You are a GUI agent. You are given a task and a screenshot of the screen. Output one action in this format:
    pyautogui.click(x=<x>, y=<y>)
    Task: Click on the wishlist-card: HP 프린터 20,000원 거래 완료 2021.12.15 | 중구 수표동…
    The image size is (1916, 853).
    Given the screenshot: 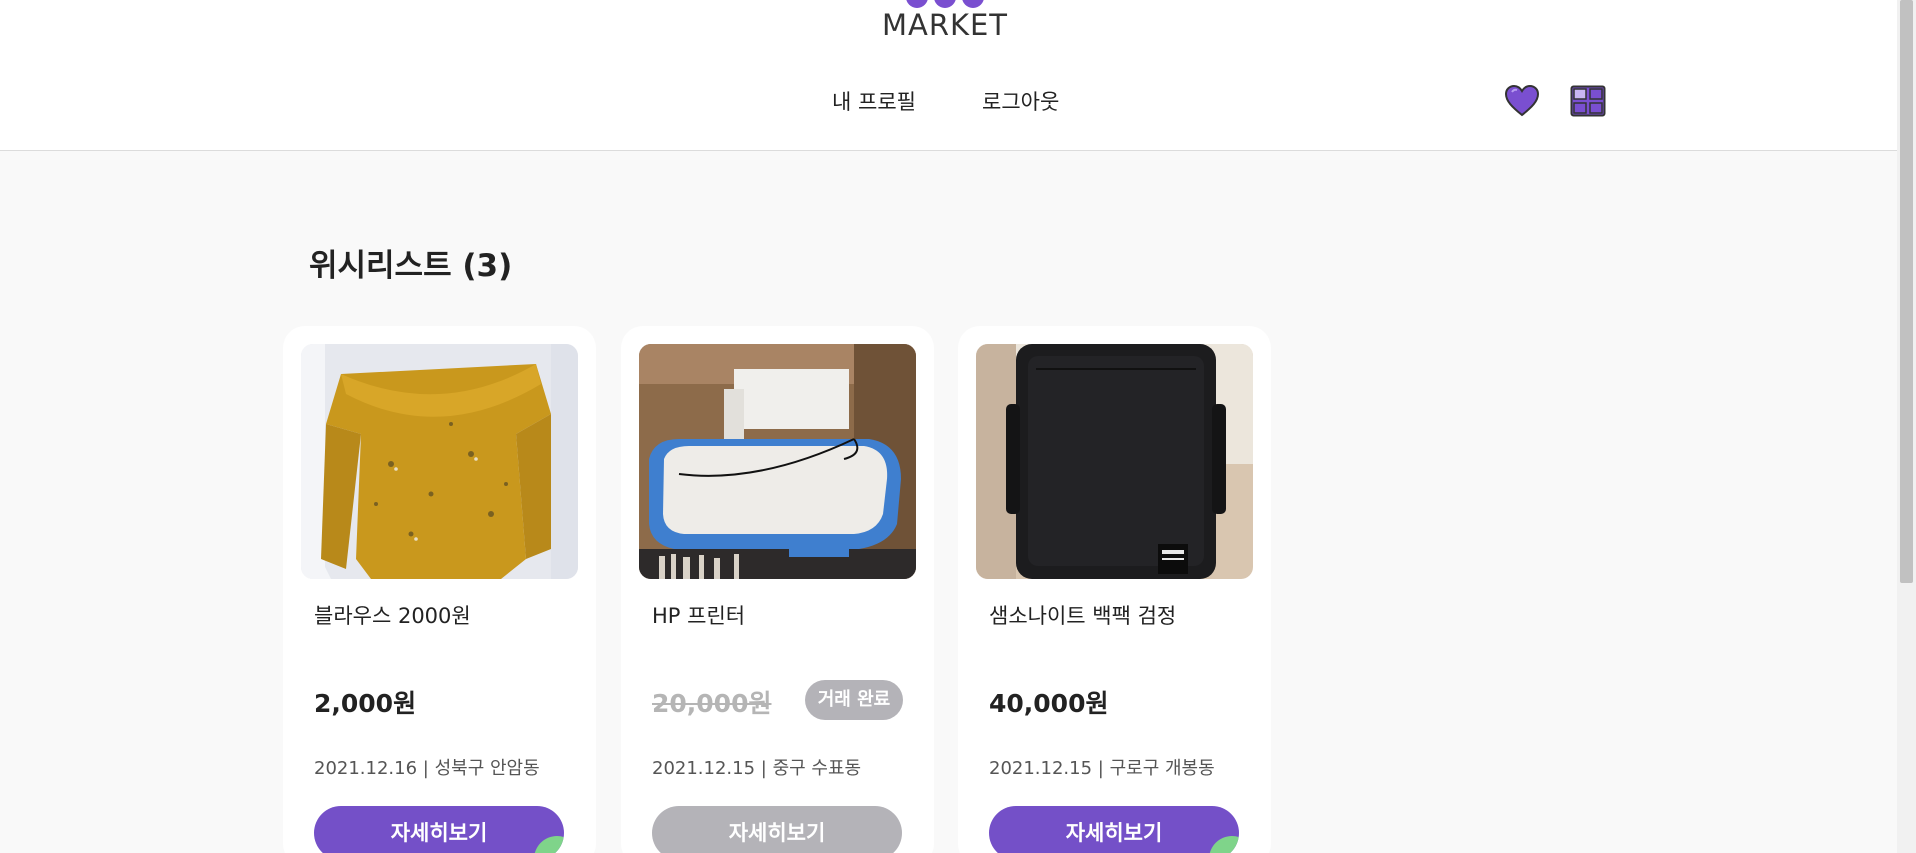 What is the action you would take?
    pyautogui.click(x=777, y=589)
    